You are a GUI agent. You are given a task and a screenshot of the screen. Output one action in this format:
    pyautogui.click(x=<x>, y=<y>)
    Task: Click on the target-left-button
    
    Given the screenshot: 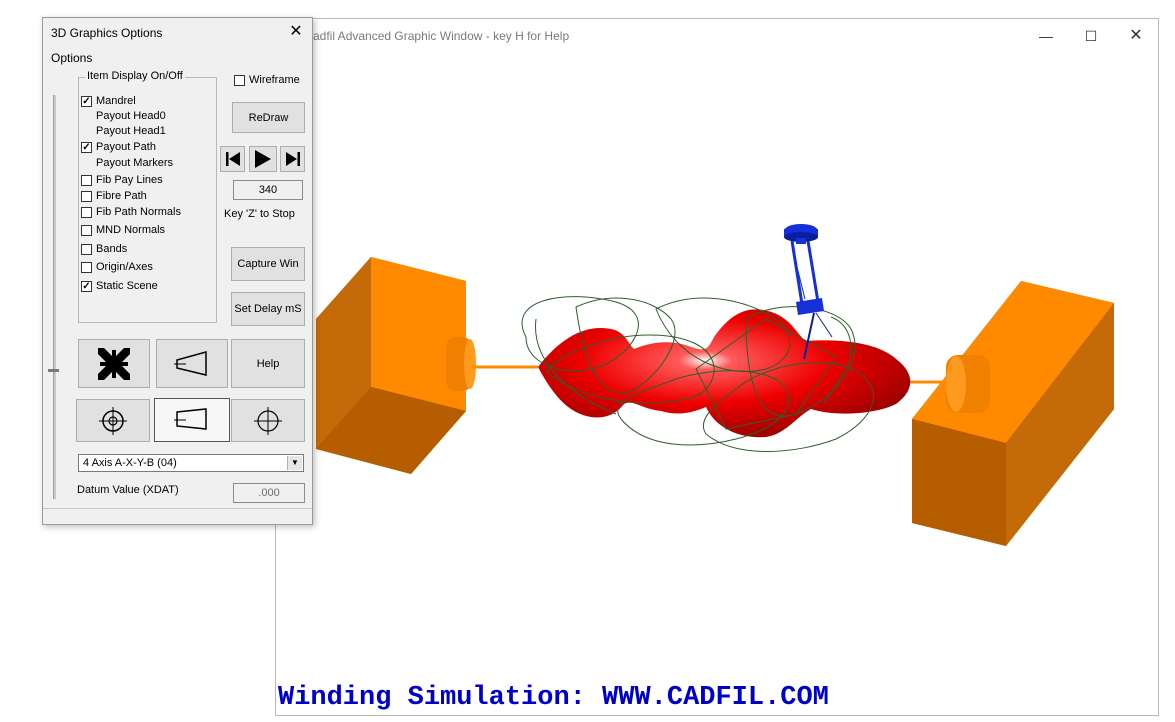 What is the action you would take?
    pyautogui.click(x=113, y=420)
    